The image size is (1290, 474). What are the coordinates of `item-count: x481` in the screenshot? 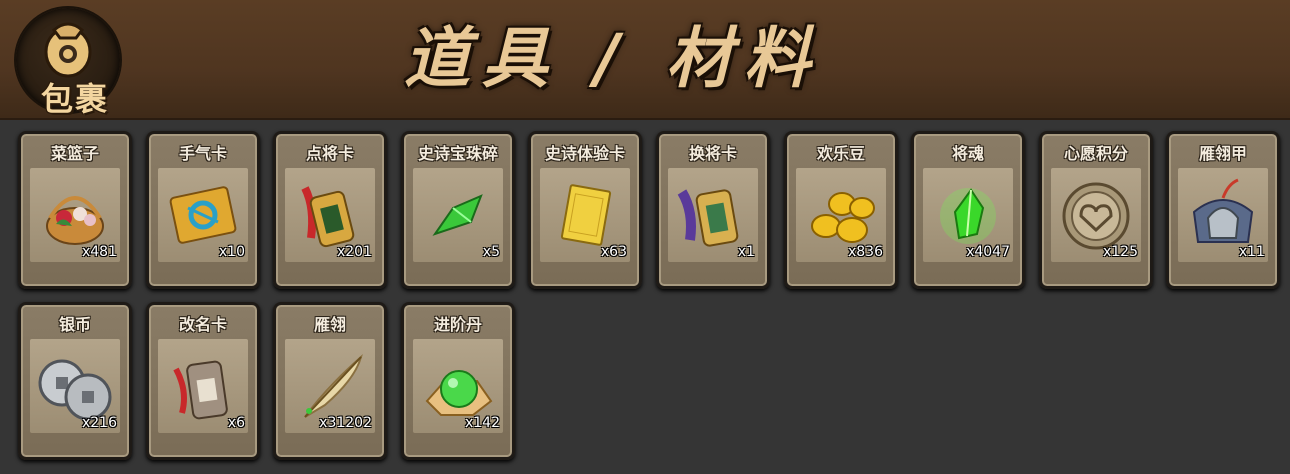 It's located at (99, 252).